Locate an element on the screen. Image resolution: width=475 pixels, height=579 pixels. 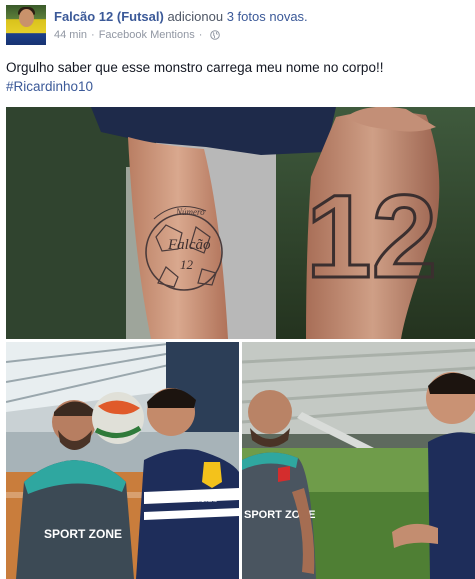
author-name-link: Falcão 12 (Futsal) is located at coordinates (109, 16).